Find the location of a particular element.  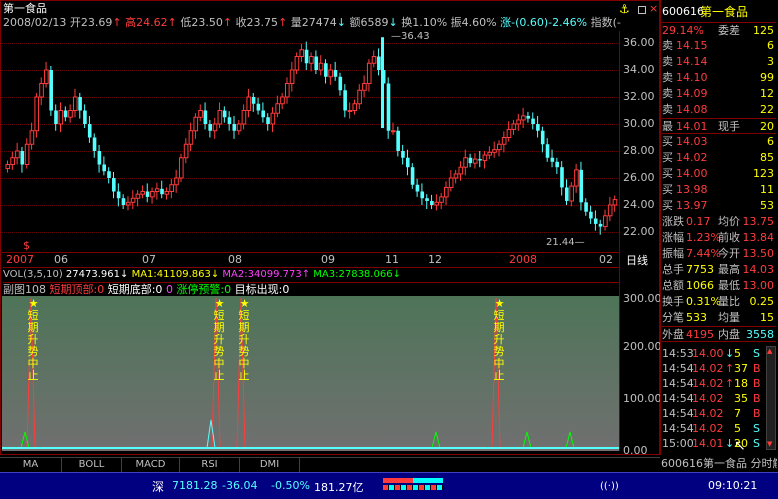

sell-label: 卖 is located at coordinates (667, 61).